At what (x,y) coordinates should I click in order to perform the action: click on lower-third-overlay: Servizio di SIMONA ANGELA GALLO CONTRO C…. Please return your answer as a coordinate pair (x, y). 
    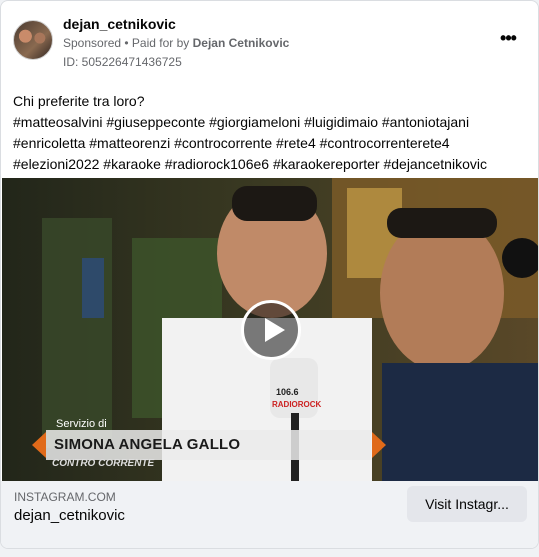
    Looking at the image, I should click on (209, 448).